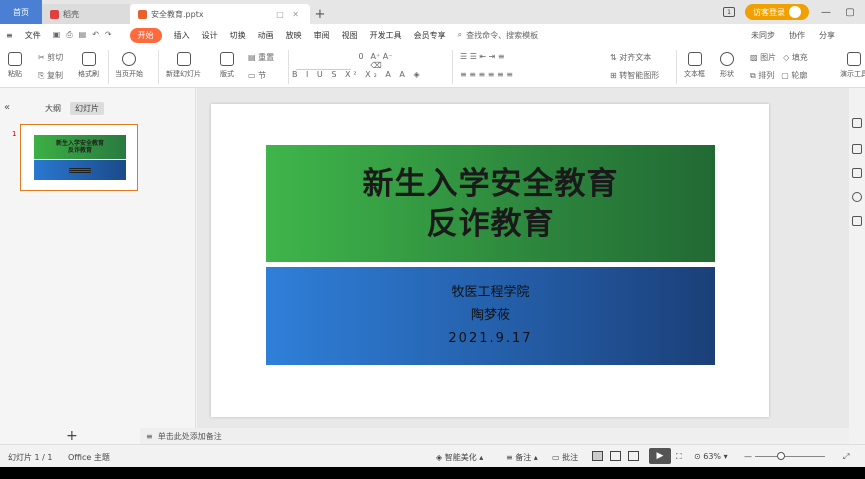 The height and width of the screenshot is (479, 865). What do you see at coordinates (630, 57) in the screenshot?
I see `align-text-button: ⇅ 对齐文本` at bounding box center [630, 57].